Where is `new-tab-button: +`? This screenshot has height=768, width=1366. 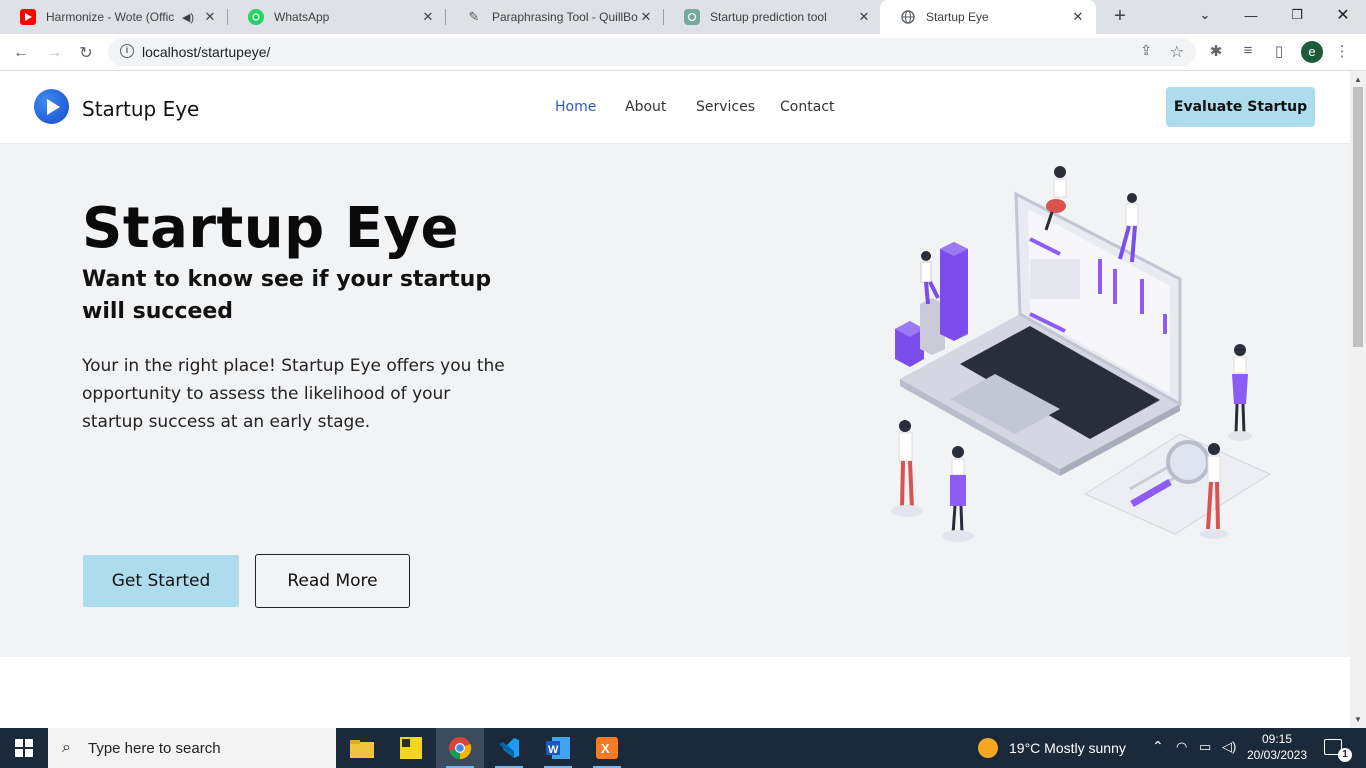
new-tab-button: + is located at coordinates (1120, 16).